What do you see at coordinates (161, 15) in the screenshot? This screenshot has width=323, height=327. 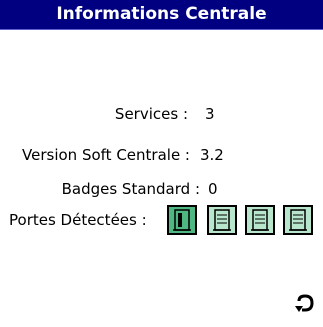 I see `window-title: Informations Centrale` at bounding box center [161, 15].